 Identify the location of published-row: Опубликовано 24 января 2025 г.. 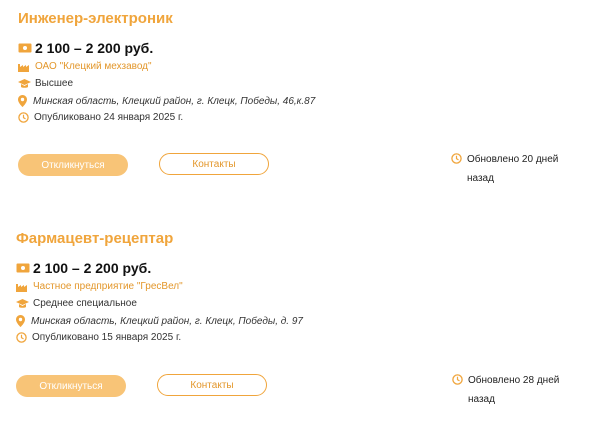
(100, 117).